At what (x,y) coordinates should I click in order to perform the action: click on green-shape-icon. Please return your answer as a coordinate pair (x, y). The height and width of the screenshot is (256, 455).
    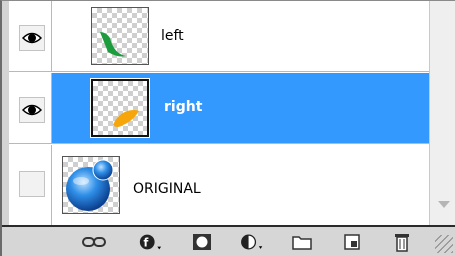
    Looking at the image, I should click on (113, 44).